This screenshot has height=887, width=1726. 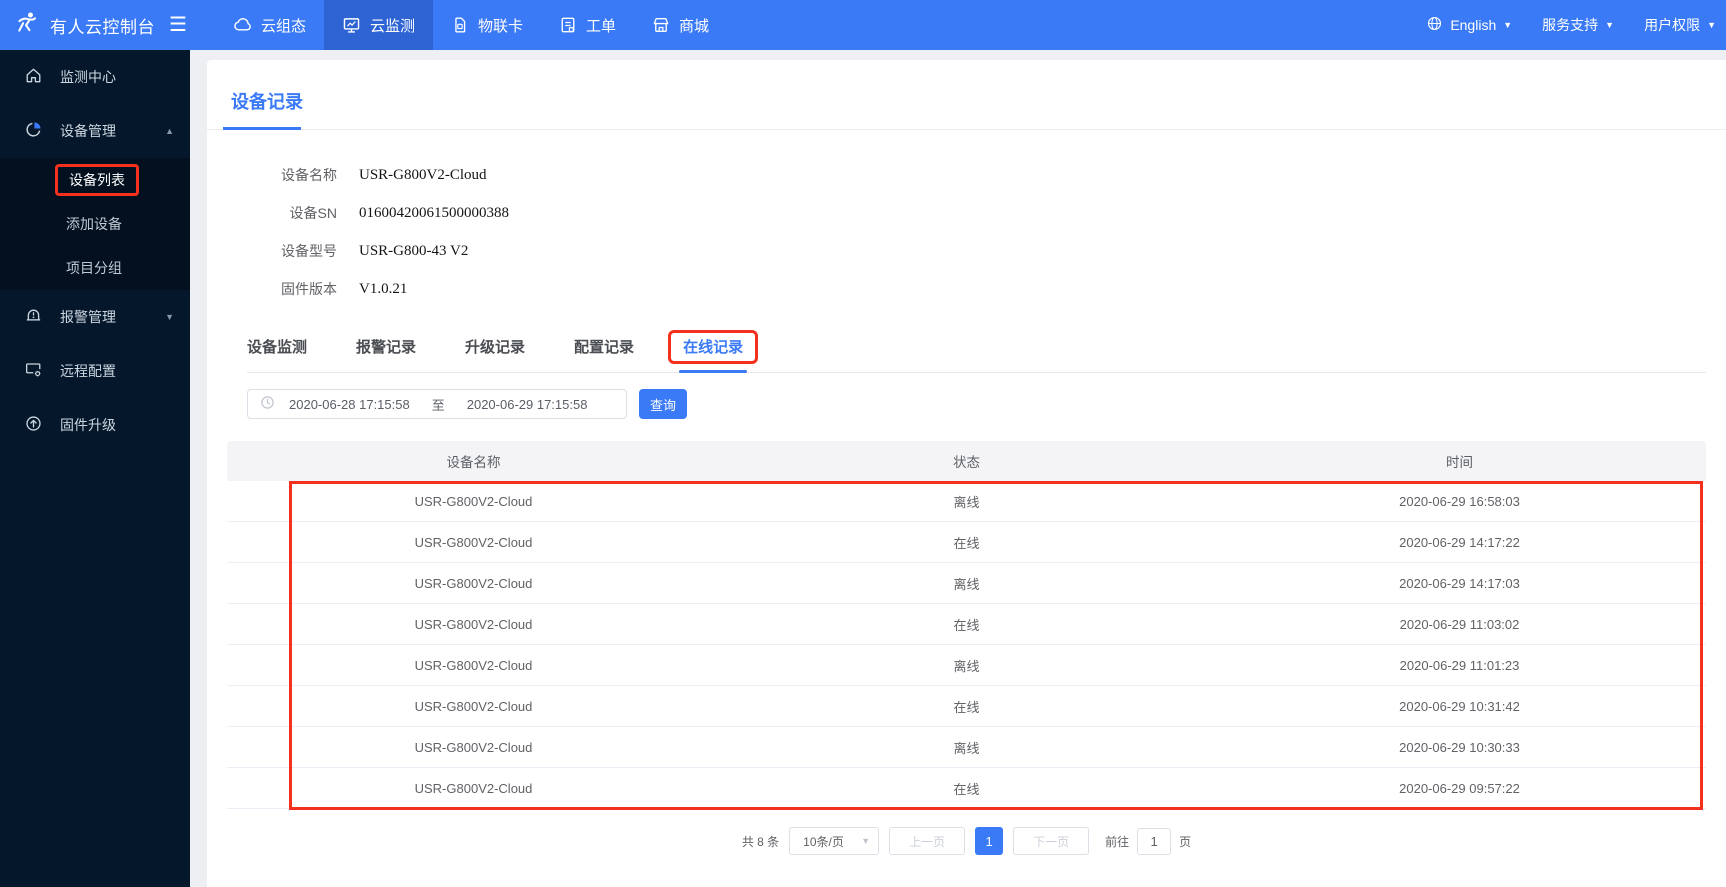 I want to click on prev-page-button: 上一页, so click(x=927, y=841).